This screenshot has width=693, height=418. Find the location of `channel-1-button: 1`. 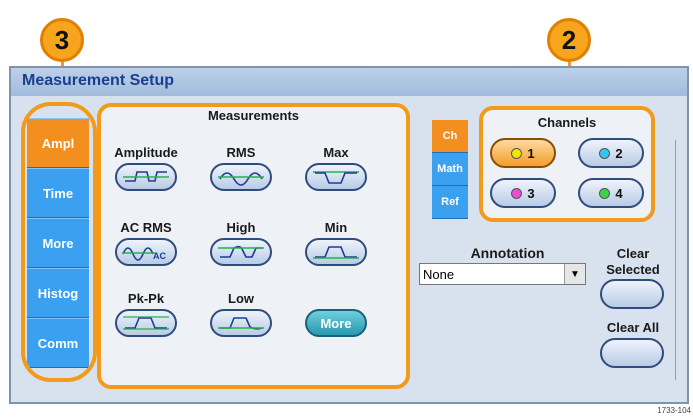

channel-1-button: 1 is located at coordinates (523, 153).